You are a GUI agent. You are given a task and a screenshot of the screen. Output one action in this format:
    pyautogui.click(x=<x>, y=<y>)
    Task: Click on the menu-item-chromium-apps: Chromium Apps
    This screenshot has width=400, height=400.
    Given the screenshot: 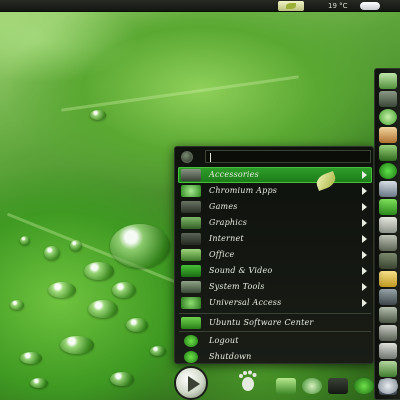 What is the action you would take?
    pyautogui.click(x=275, y=191)
    